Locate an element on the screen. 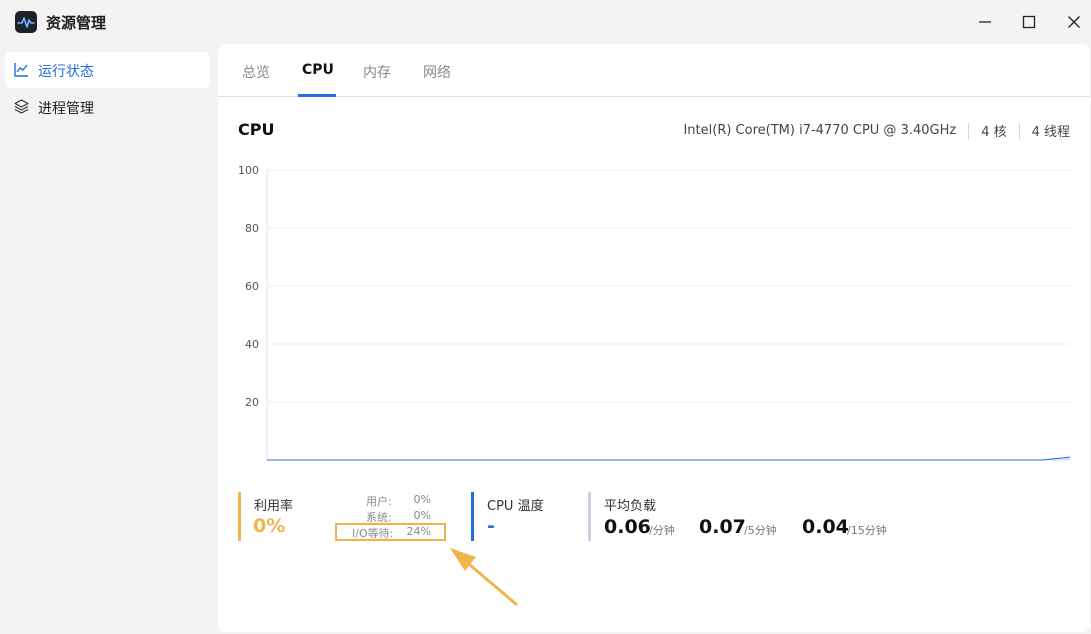 The image size is (1091, 634). minimize-button is located at coordinates (985, 22).